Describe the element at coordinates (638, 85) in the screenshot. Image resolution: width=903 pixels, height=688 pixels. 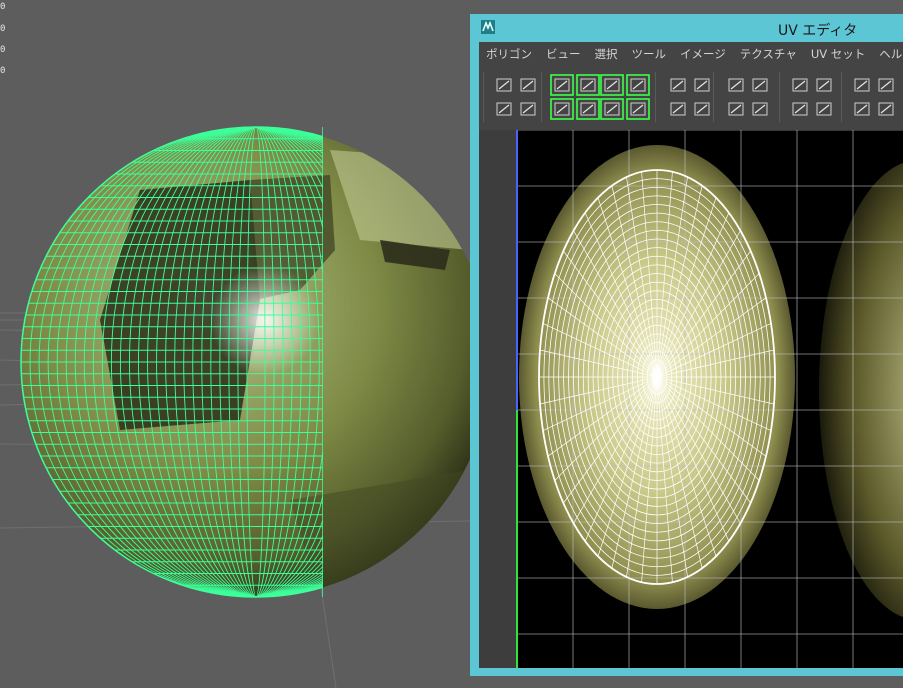
I see `split-uv-icon` at that location.